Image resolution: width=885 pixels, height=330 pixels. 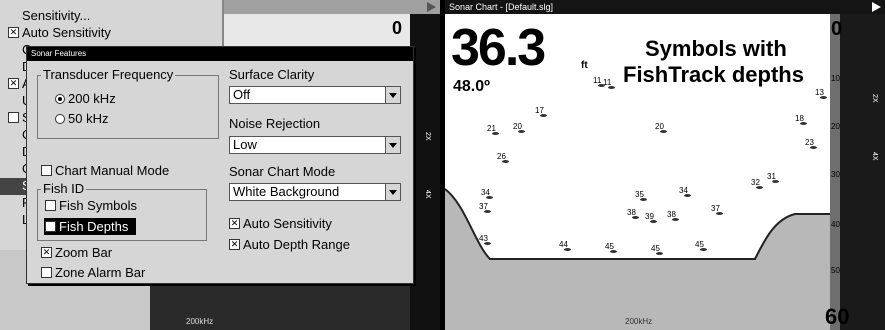 I want to click on left-depth-top: 0, so click(x=397, y=28).